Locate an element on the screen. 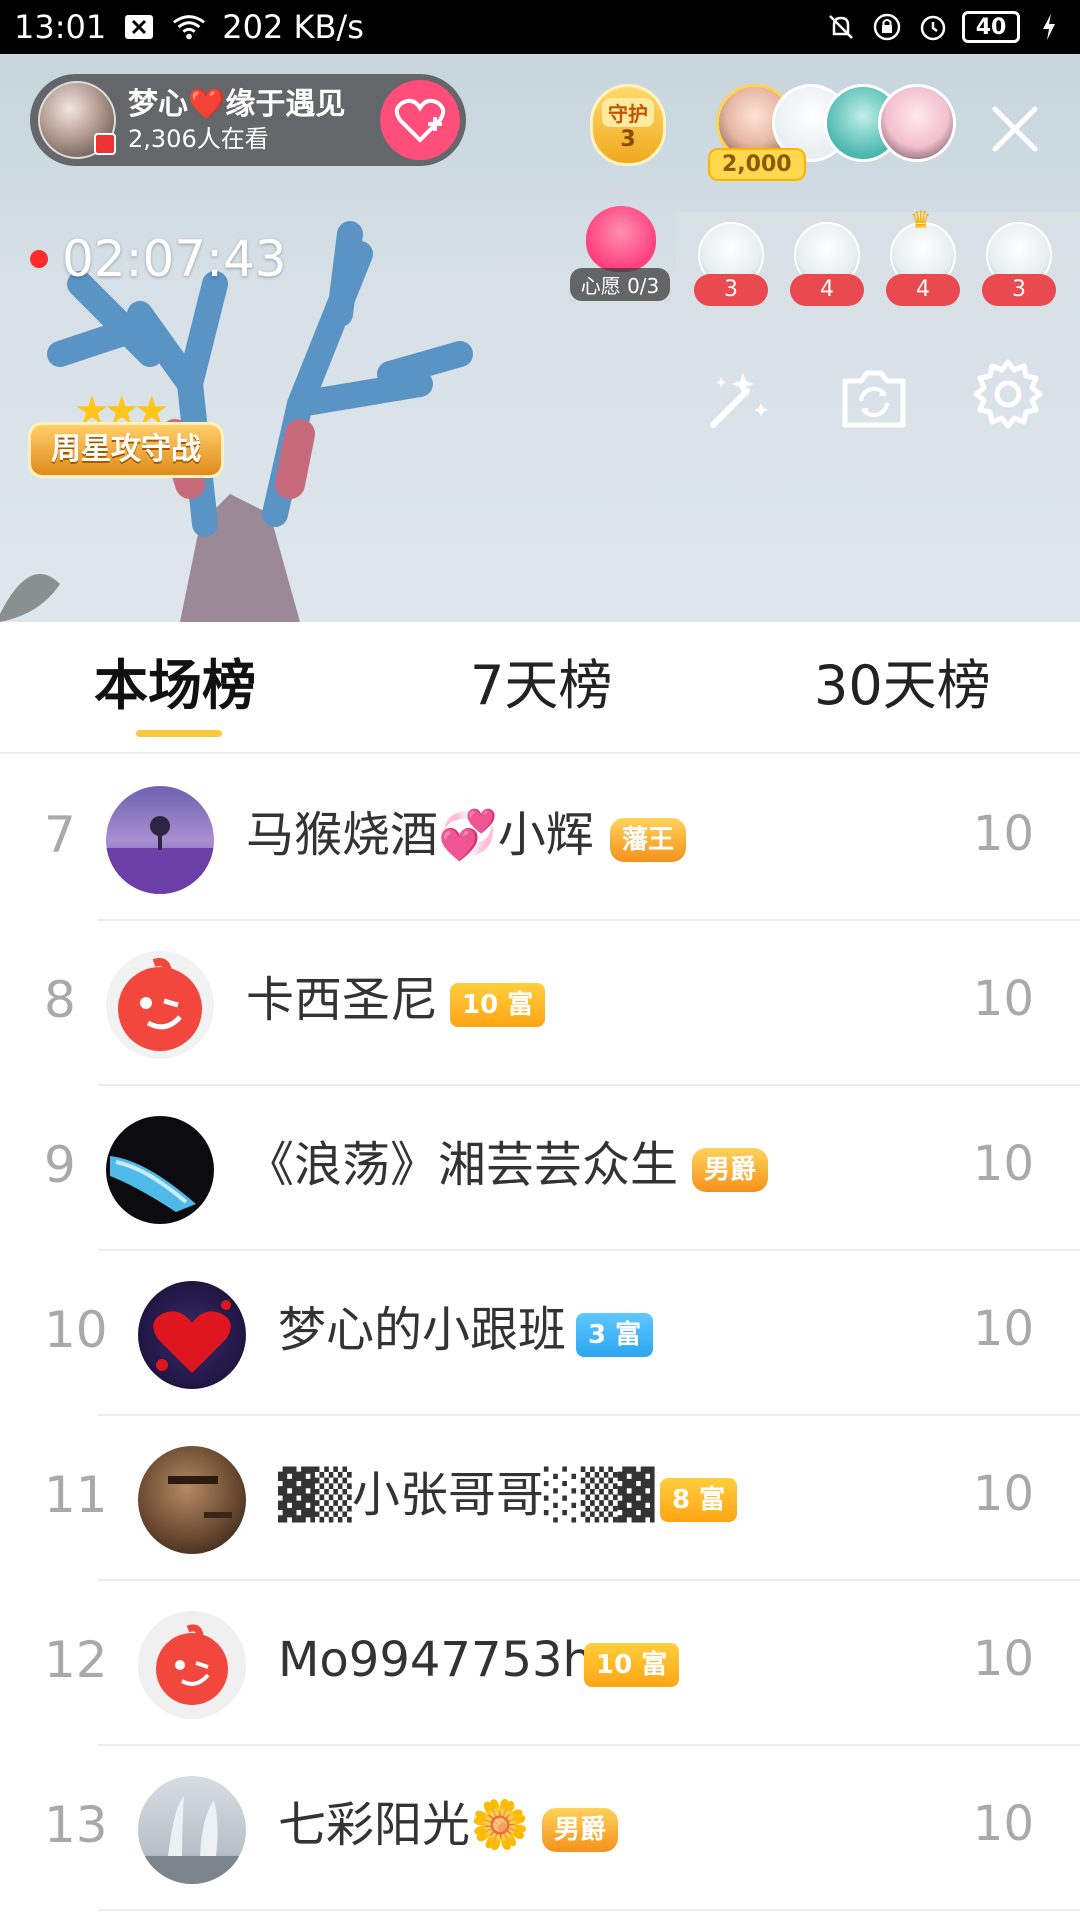  rank-number: 13 is located at coordinates (76, 1825).